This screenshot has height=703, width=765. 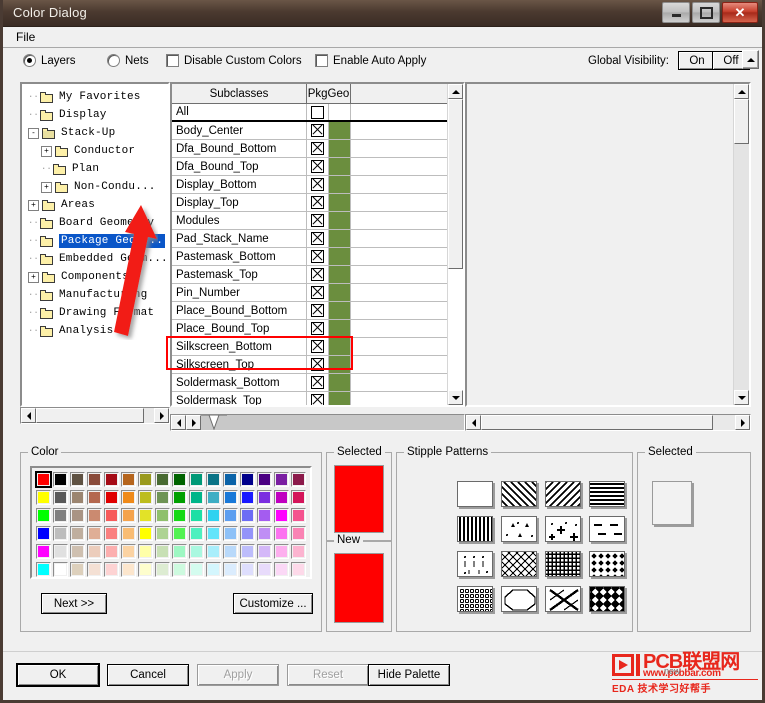 I want to click on tree-item-my-favorites: ··· My Favorites, so click(x=98, y=97).